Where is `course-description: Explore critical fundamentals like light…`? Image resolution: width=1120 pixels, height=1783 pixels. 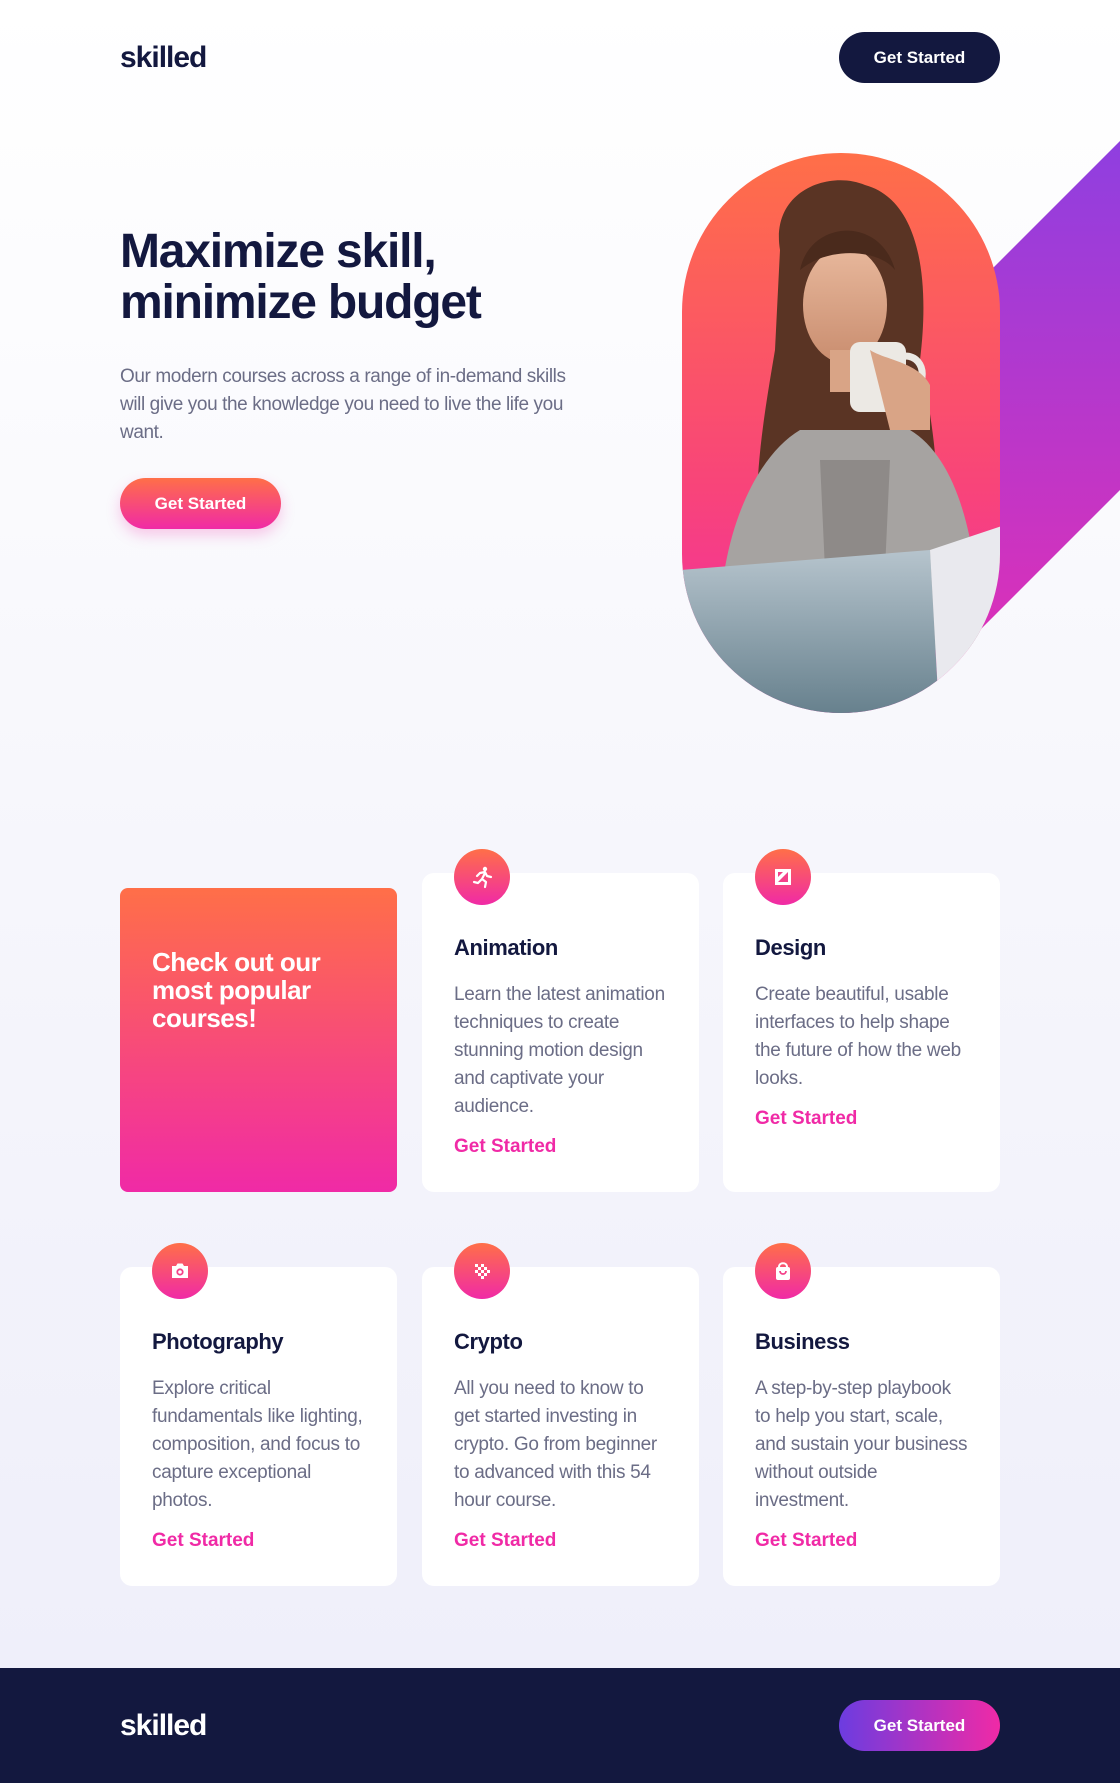 course-description: Explore critical fundamentals like light… is located at coordinates (257, 1444).